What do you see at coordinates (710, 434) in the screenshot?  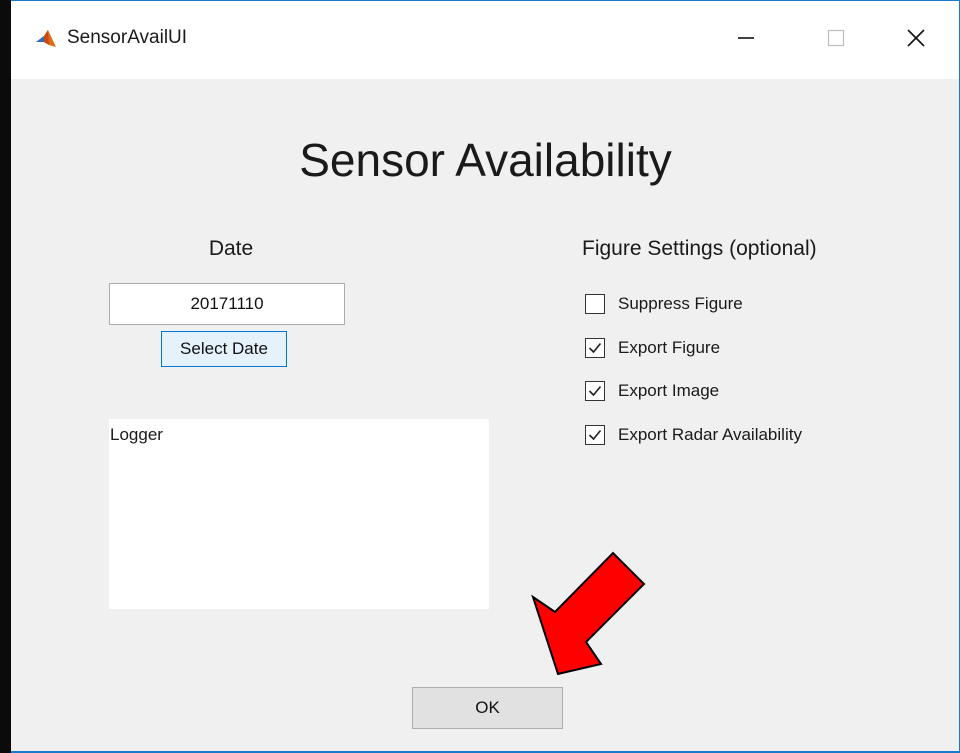 I see `checkbox-label: Export Radar Availability` at bounding box center [710, 434].